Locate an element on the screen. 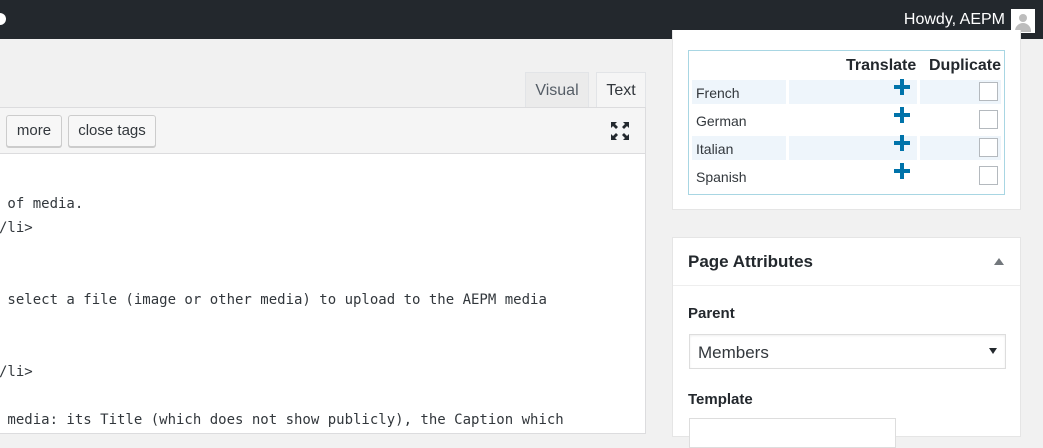 Image resolution: width=1043 pixels, height=448 pixels. parent-label: Parent is located at coordinates (711, 313).